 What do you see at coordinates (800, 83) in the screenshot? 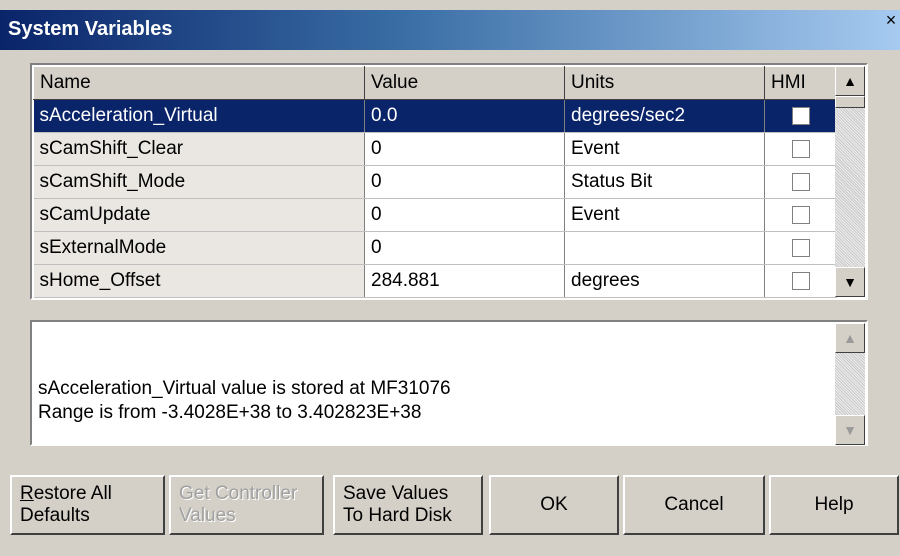
I see `column-header-hmi: HMI` at bounding box center [800, 83].